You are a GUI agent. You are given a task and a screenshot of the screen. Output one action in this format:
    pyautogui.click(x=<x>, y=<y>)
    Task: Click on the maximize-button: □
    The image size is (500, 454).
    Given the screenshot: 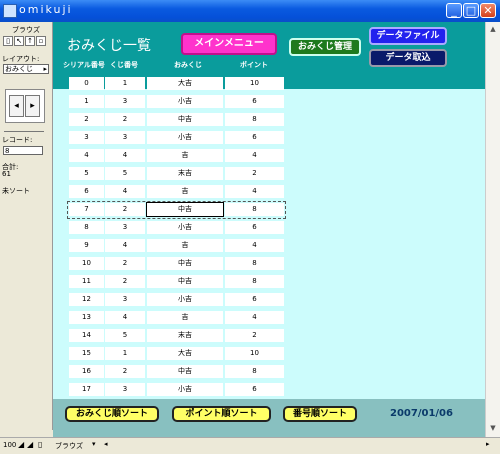 What is the action you would take?
    pyautogui.click(x=471, y=10)
    